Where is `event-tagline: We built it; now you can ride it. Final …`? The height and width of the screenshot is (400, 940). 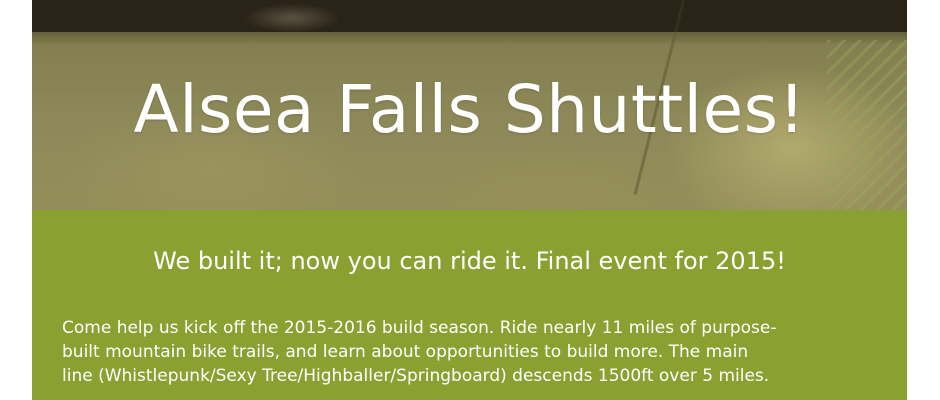
event-tagline: We built it; now you can ride it. Final … is located at coordinates (469, 261).